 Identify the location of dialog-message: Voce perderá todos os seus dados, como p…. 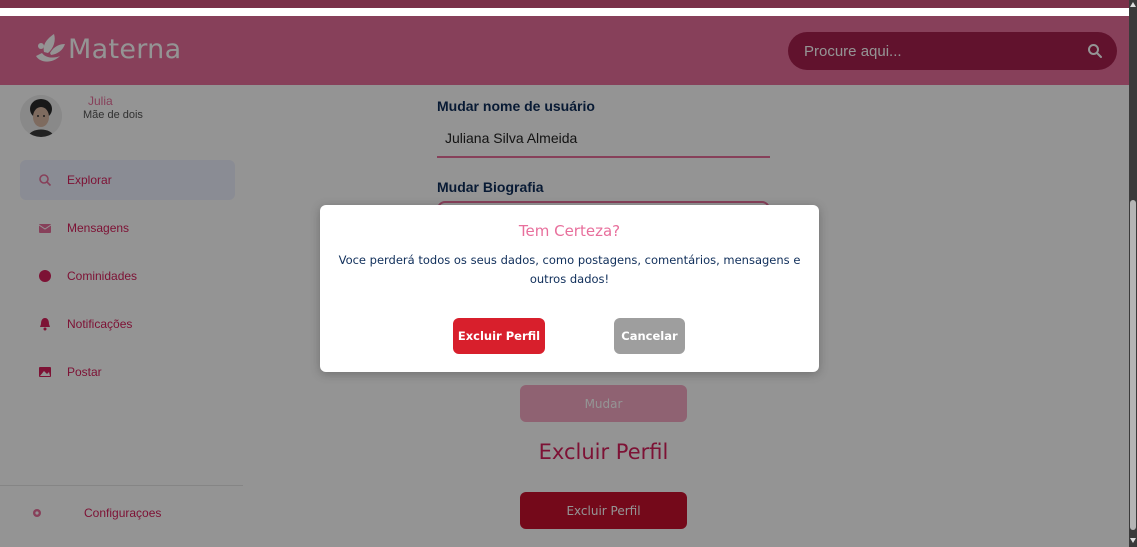
(569, 269).